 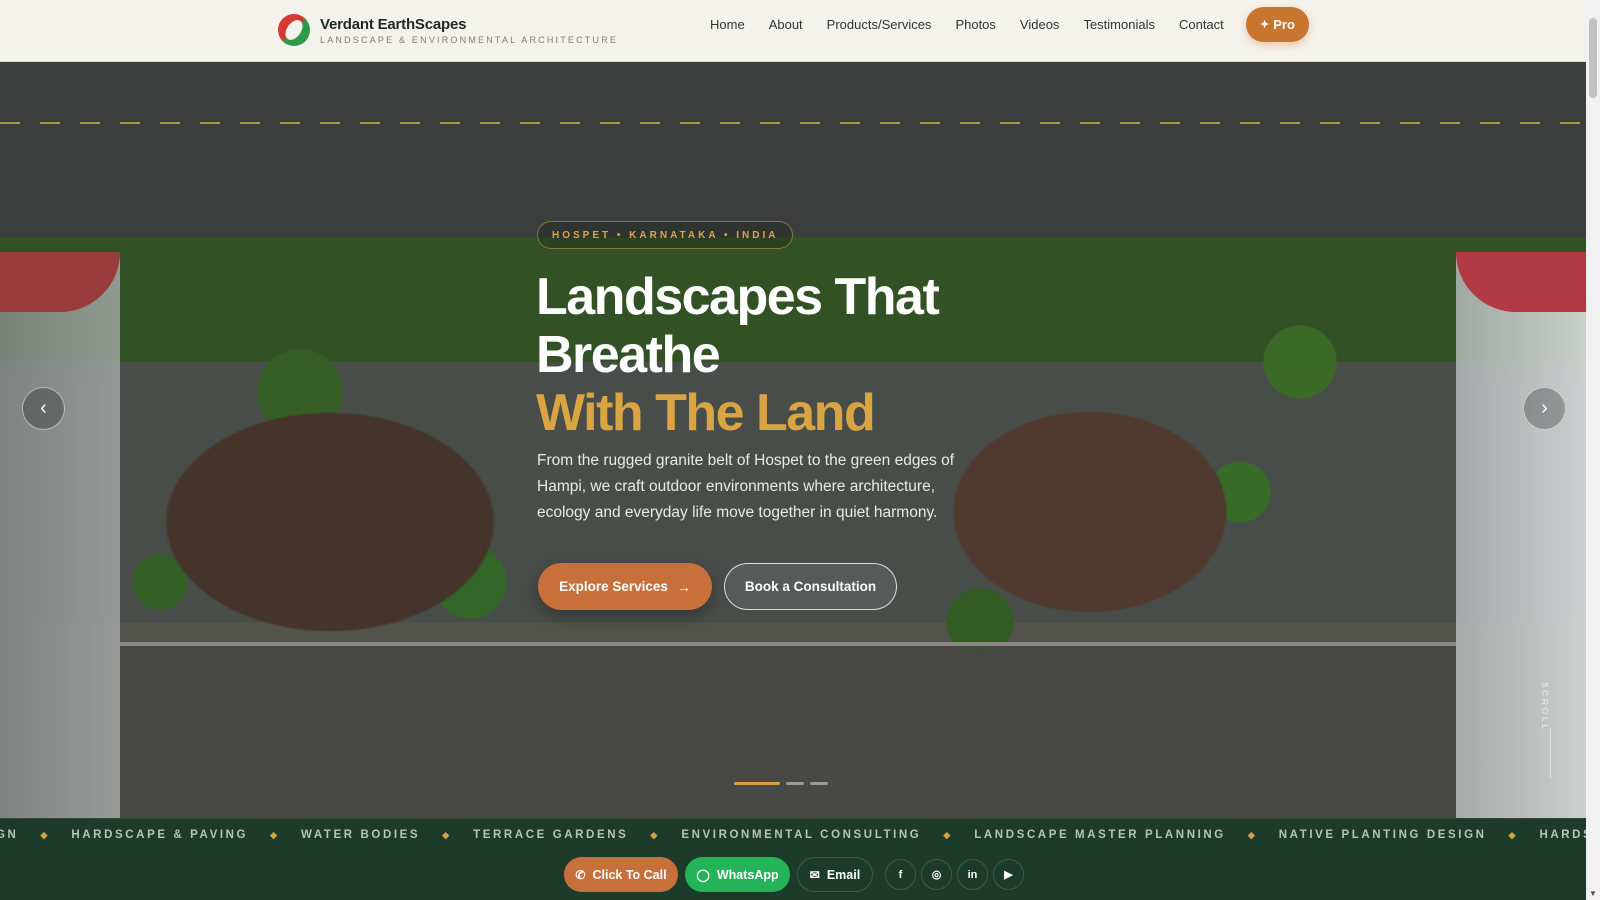 What do you see at coordinates (294, 30) in the screenshot?
I see `logo-icon` at bounding box center [294, 30].